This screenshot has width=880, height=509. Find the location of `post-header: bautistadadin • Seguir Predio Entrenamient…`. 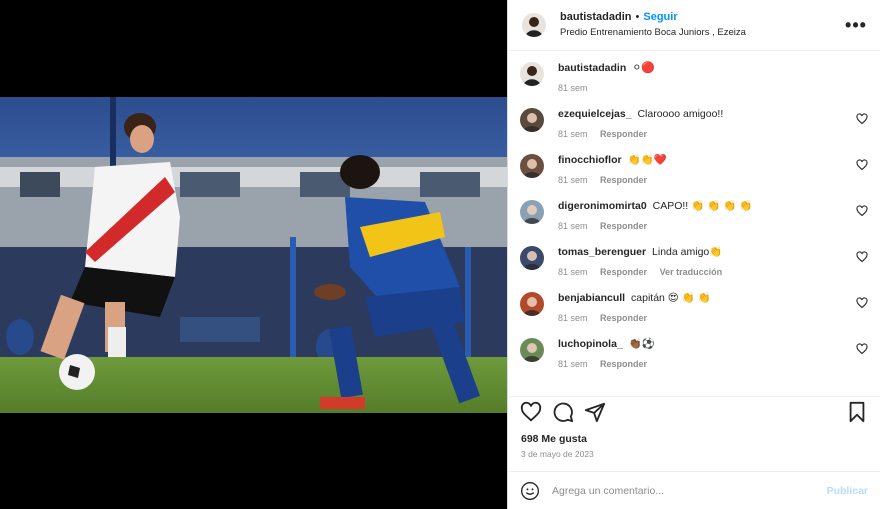

post-header: bautistadadin • Seguir Predio Entrenamient… is located at coordinates (694, 25).